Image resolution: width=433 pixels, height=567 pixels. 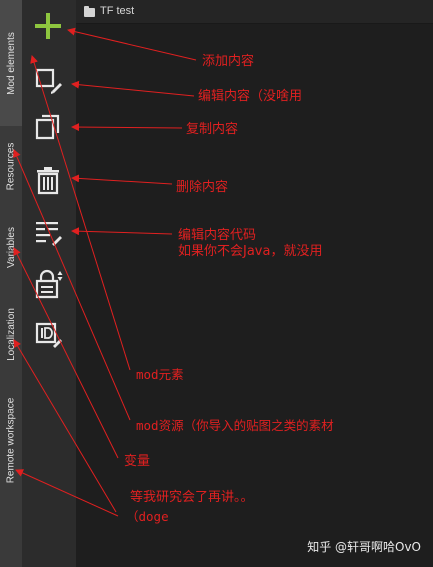 I want to click on lock-element-button, so click(x=48, y=284).